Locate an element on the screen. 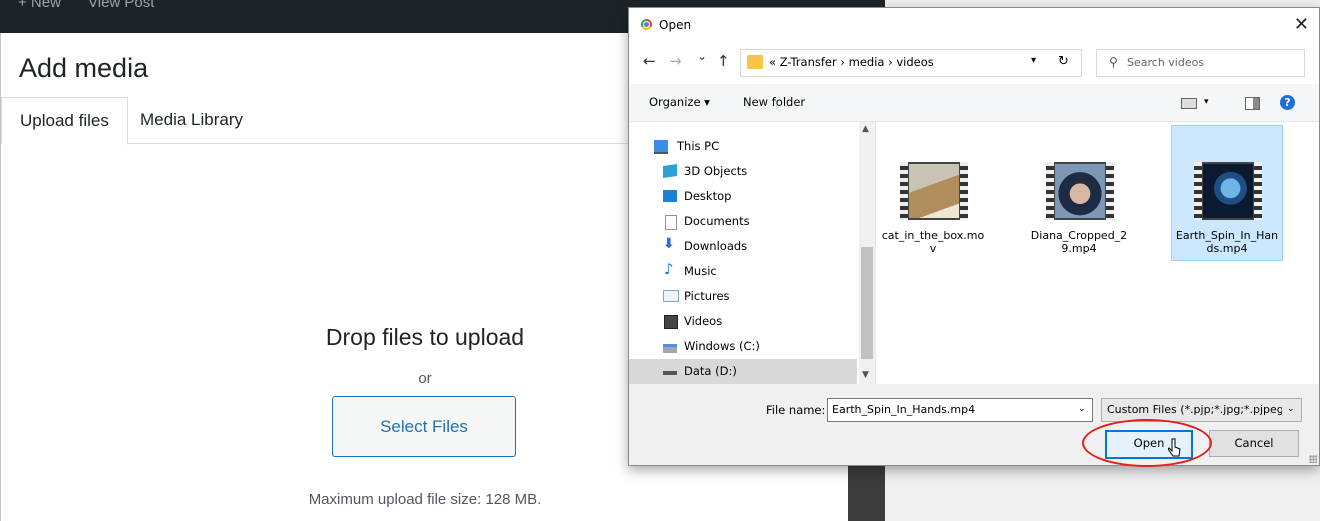 This screenshot has height=521, width=1320. file-name: Diana_Cropped_29.mp4 is located at coordinates (1079, 242).